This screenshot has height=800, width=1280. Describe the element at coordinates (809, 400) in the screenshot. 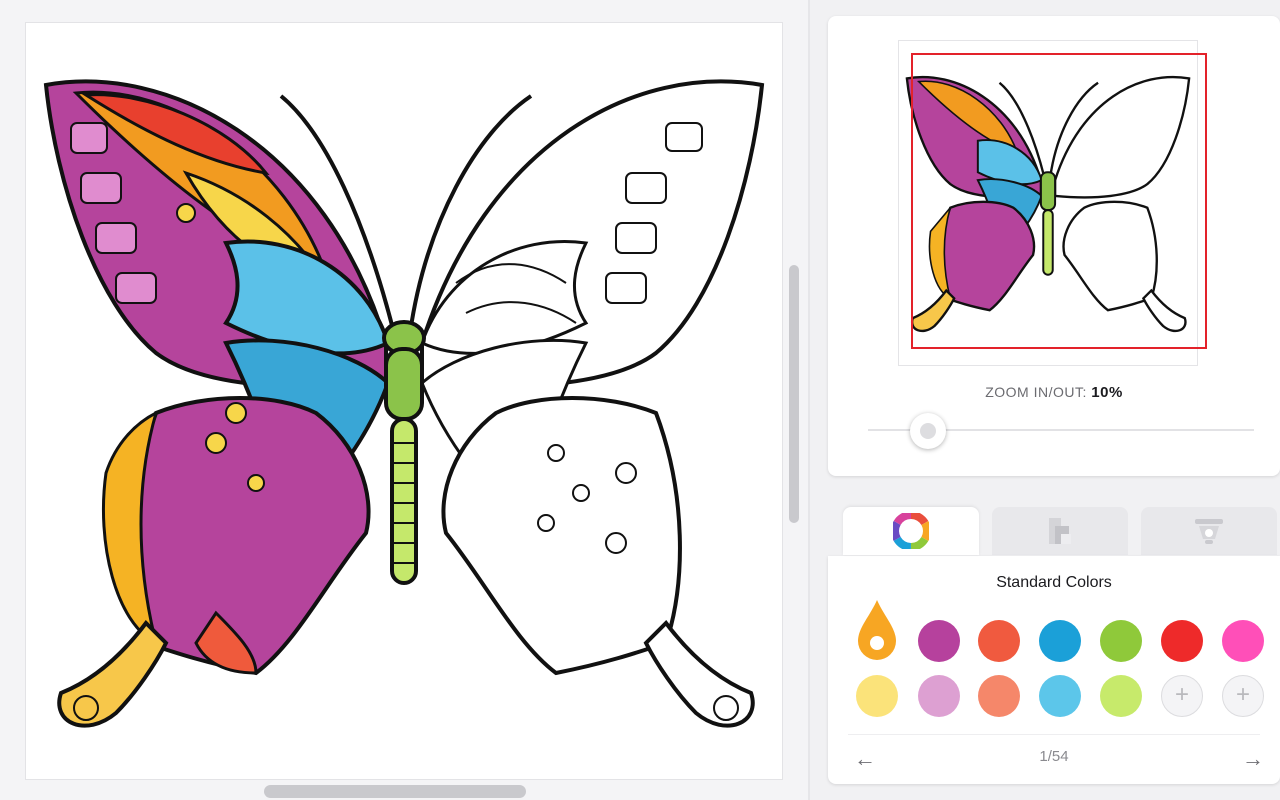

I see `panel-divider` at that location.